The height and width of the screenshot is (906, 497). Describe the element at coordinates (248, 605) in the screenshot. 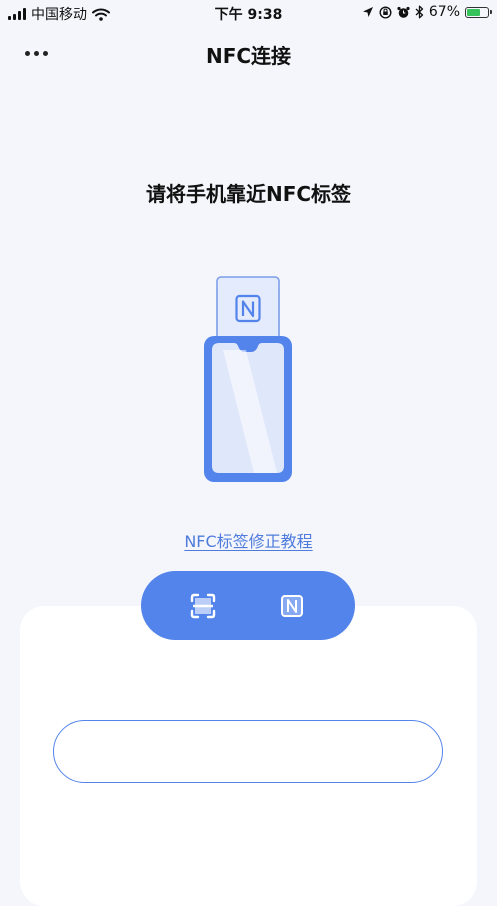

I see `mode-switch` at that location.